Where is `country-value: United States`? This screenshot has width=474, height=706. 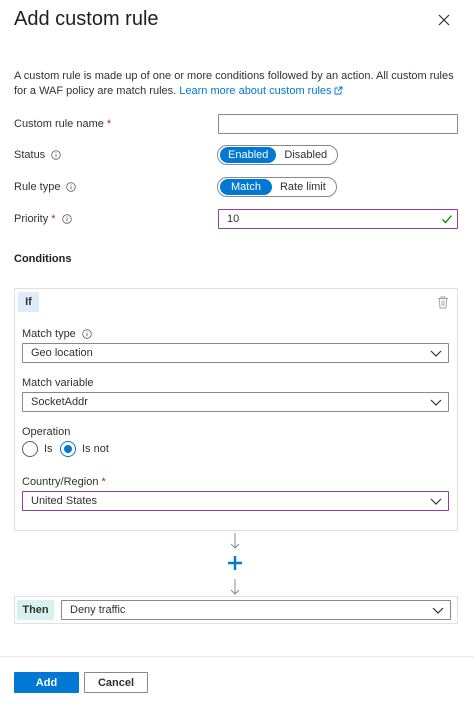
country-value: United States is located at coordinates (64, 501).